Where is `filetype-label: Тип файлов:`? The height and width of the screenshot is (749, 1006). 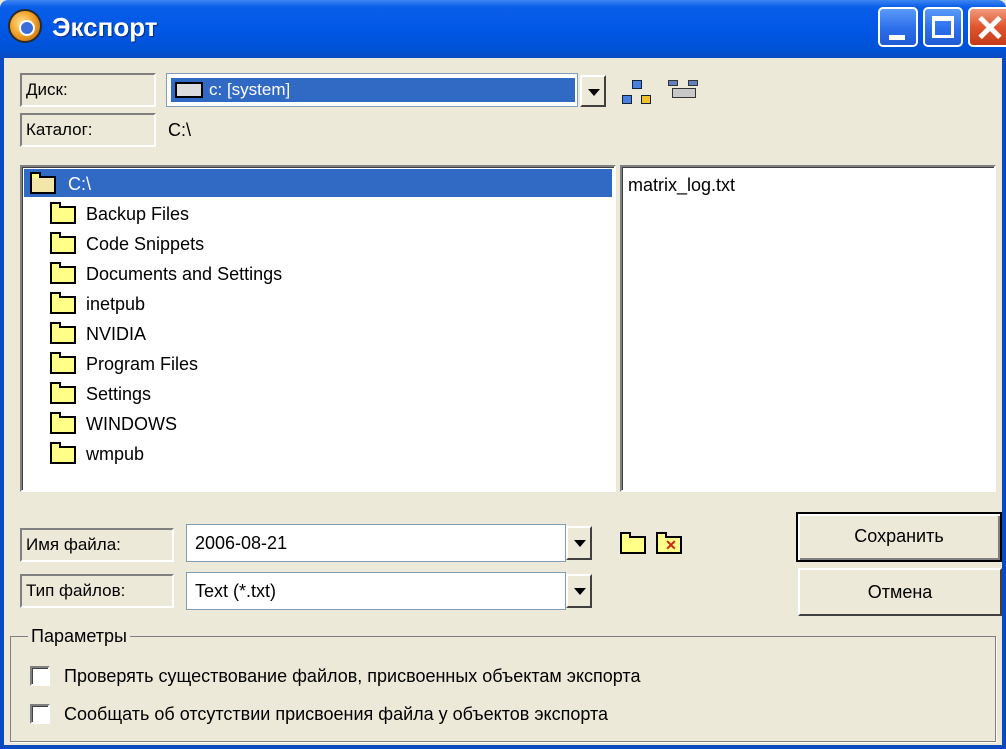
filetype-label: Тип файлов: is located at coordinates (97, 591).